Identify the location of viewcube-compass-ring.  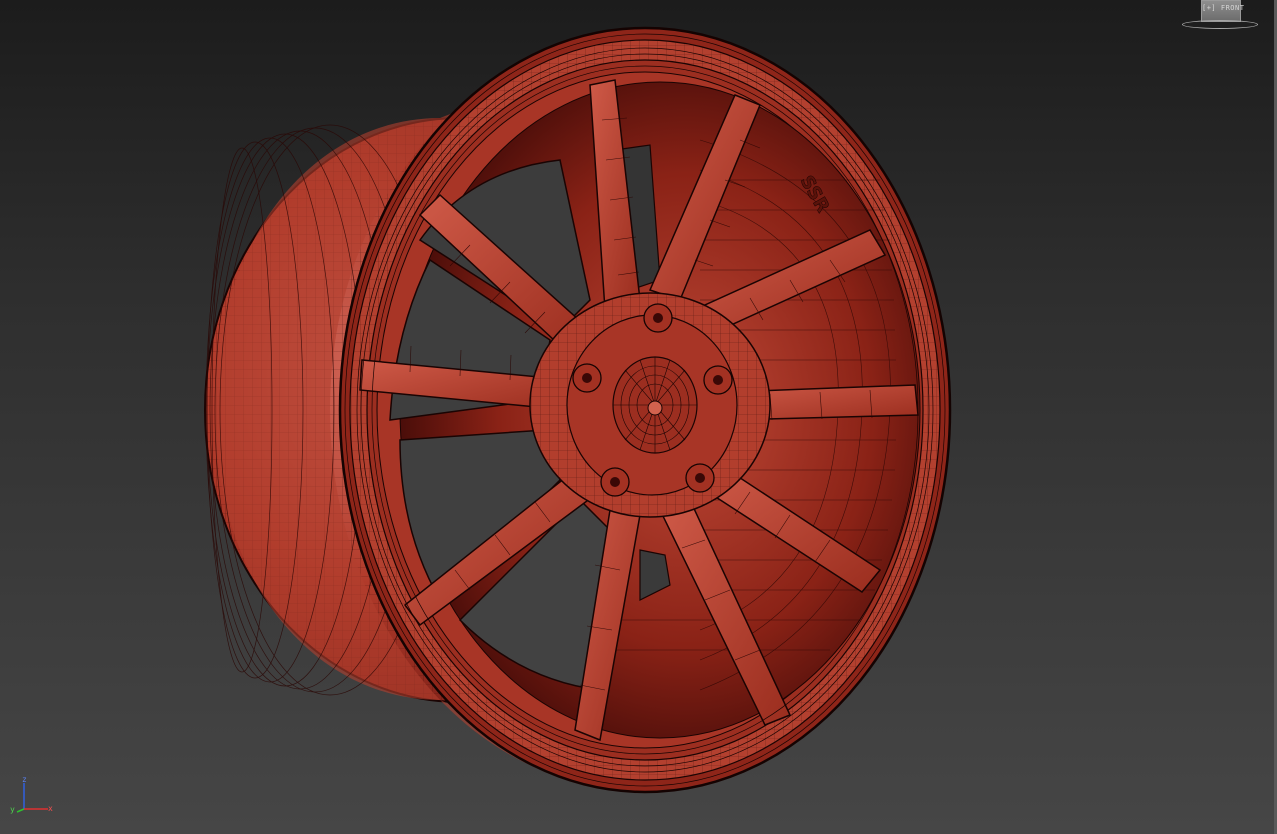
(1220, 24).